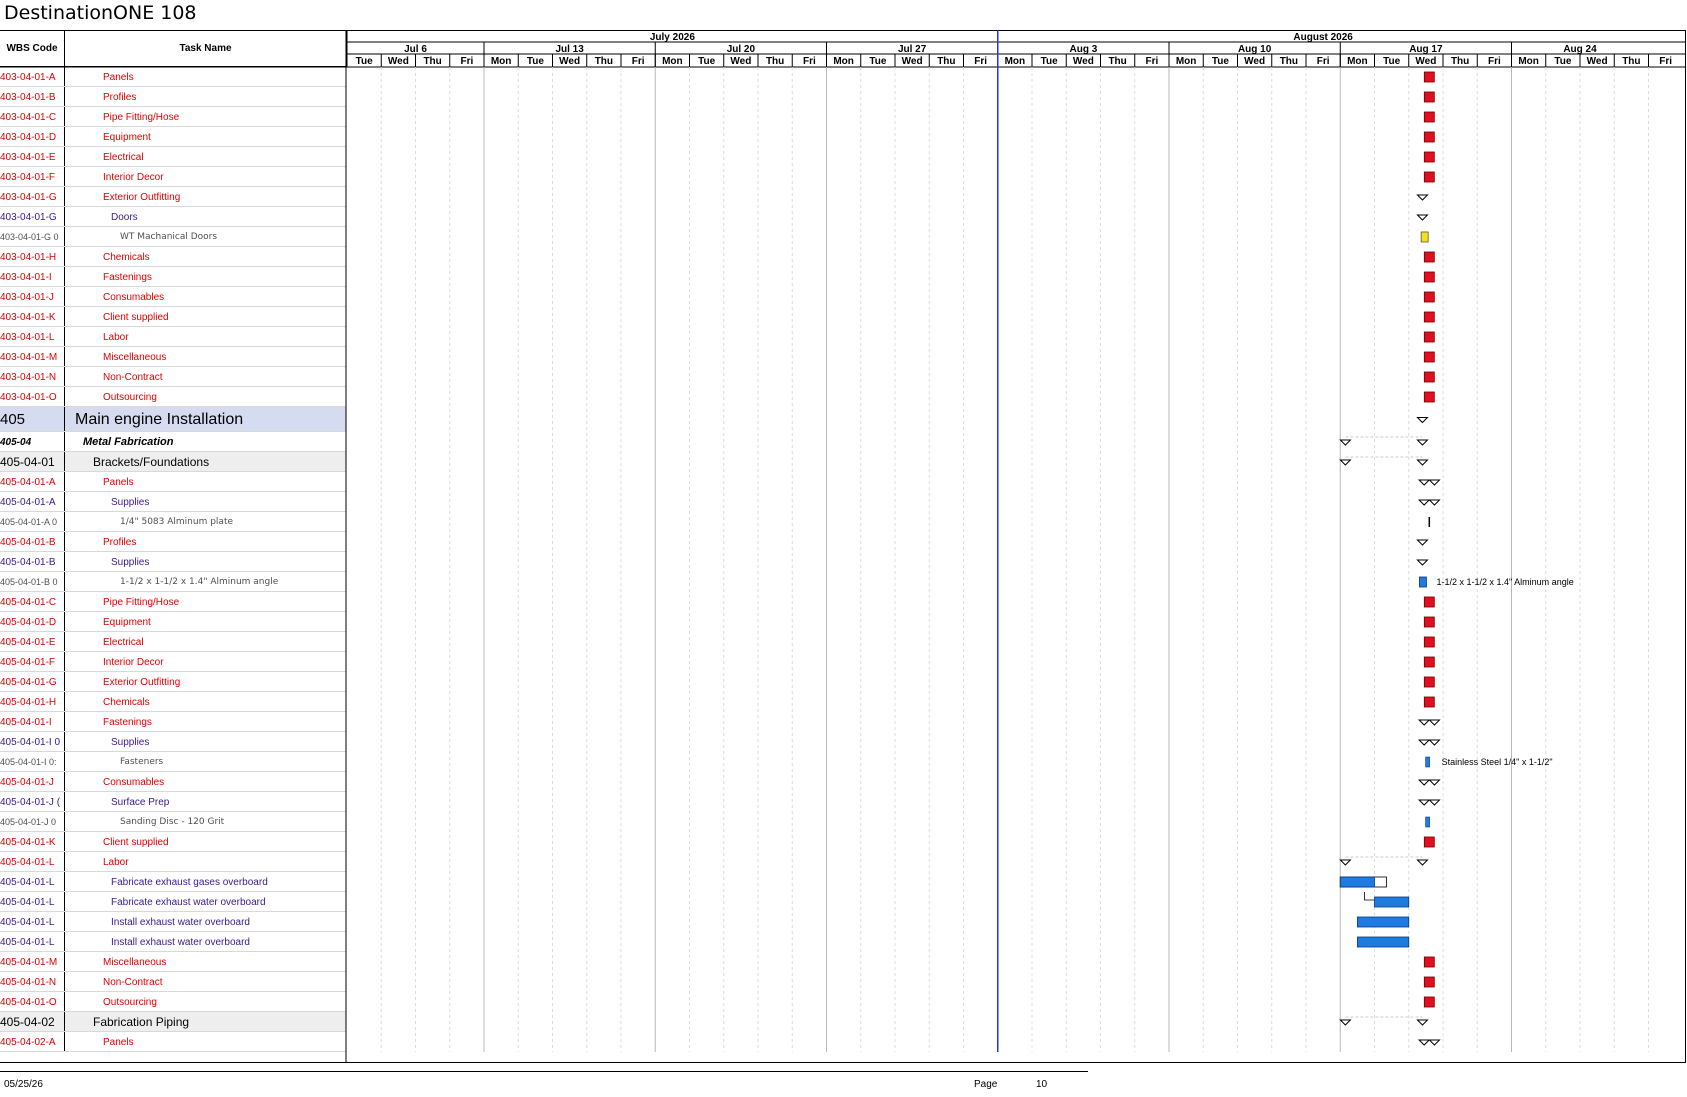  I want to click on task-row: 403-04-01-K Client supplied, so click(843, 317).